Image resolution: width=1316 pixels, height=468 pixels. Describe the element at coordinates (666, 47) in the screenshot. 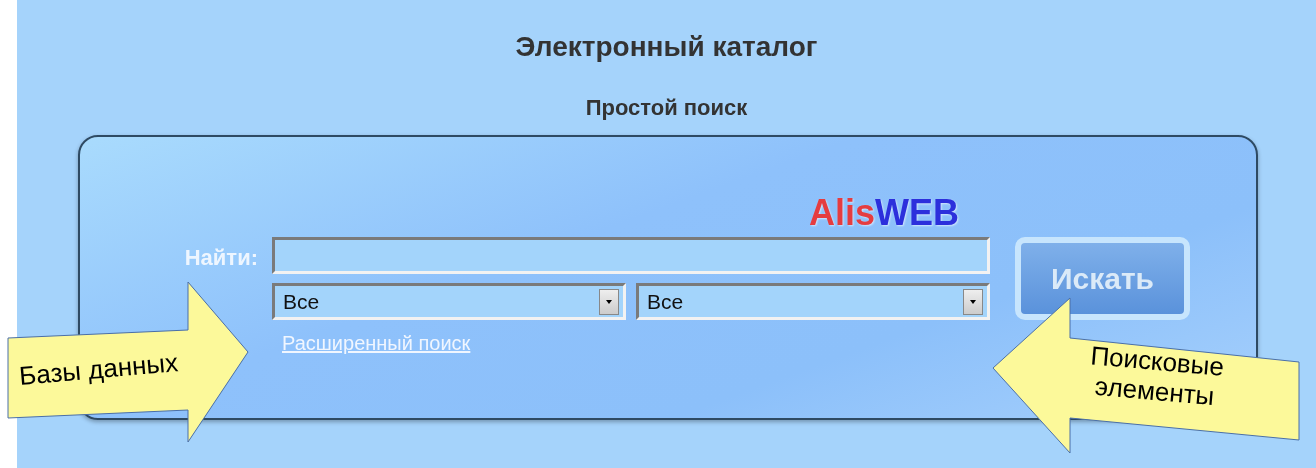

I see `page-title: Электронный каталог` at that location.